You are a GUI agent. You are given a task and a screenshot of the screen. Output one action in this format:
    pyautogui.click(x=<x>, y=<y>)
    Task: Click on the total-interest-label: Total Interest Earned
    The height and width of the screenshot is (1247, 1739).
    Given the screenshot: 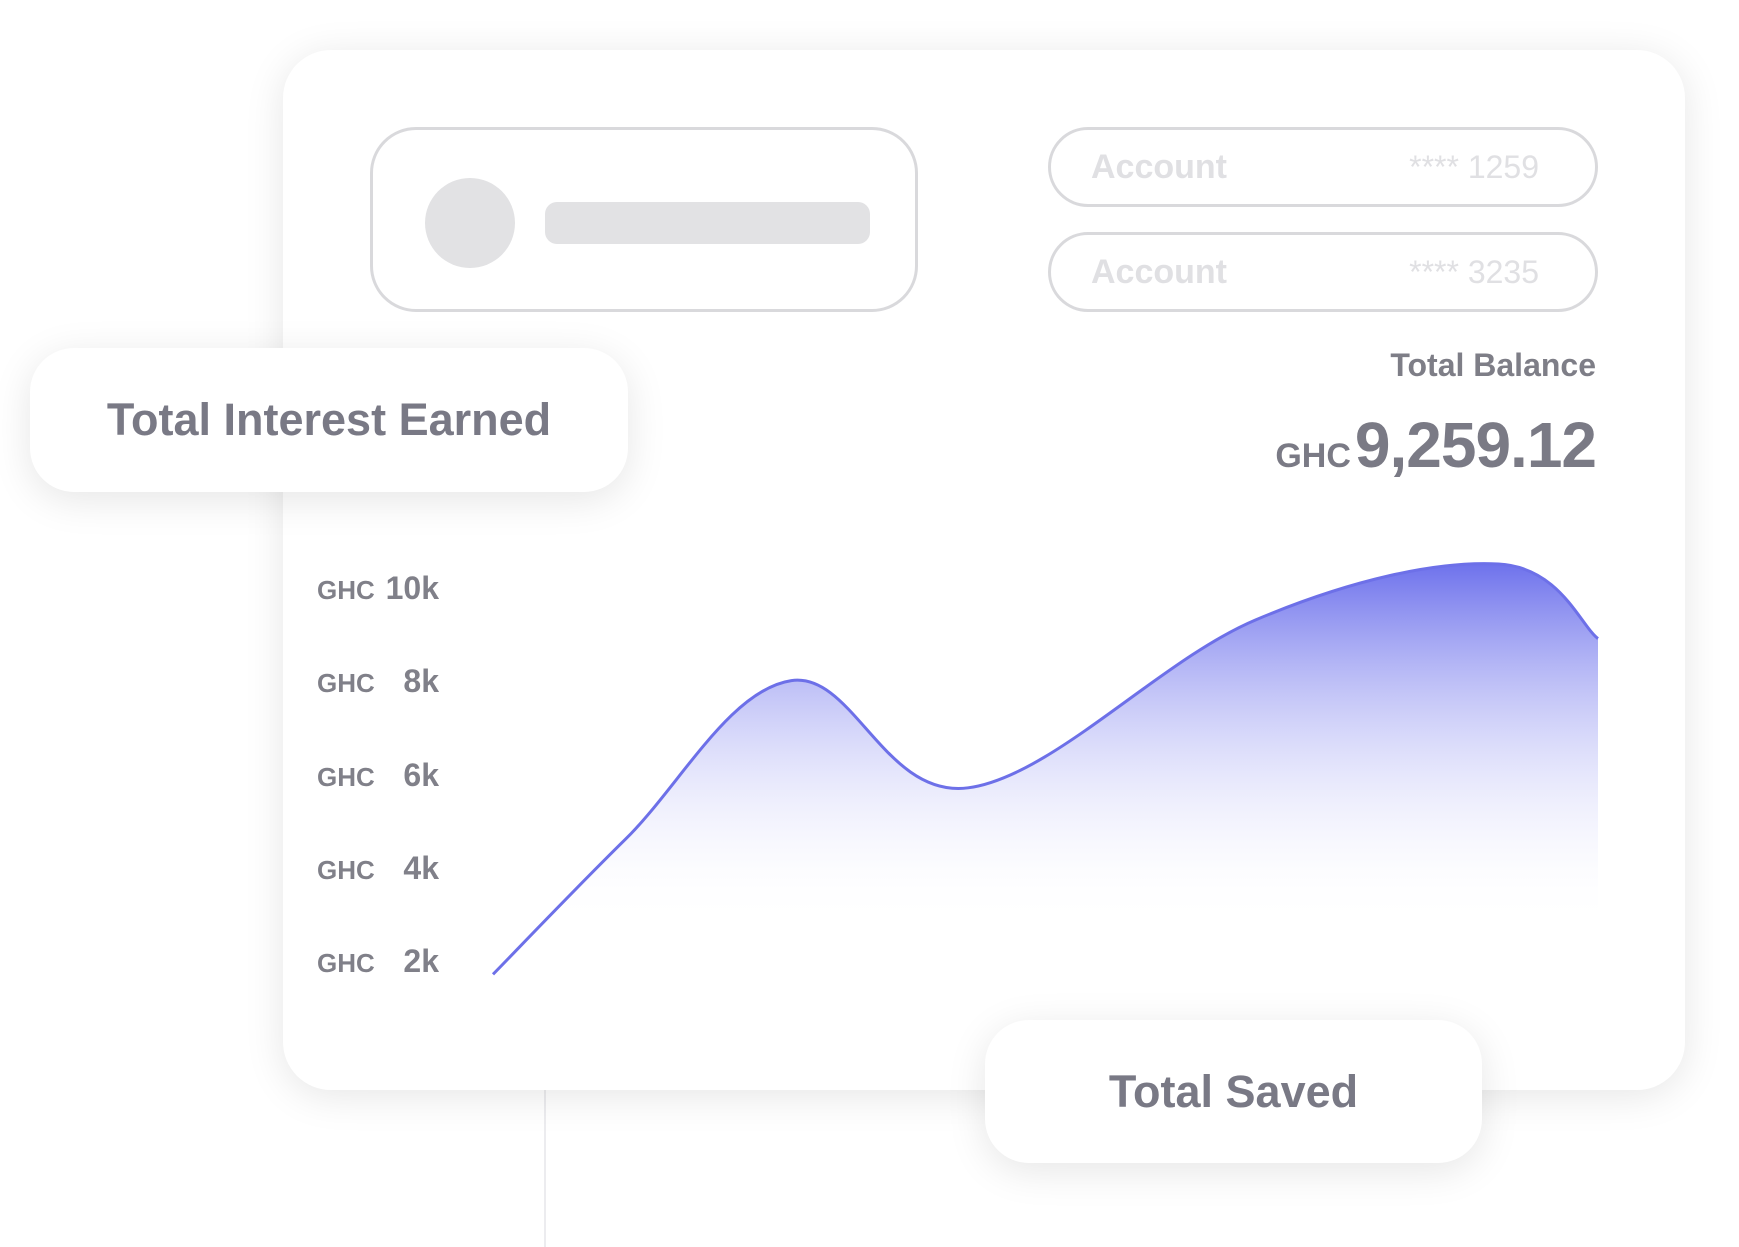 What is the action you would take?
    pyautogui.click(x=329, y=419)
    